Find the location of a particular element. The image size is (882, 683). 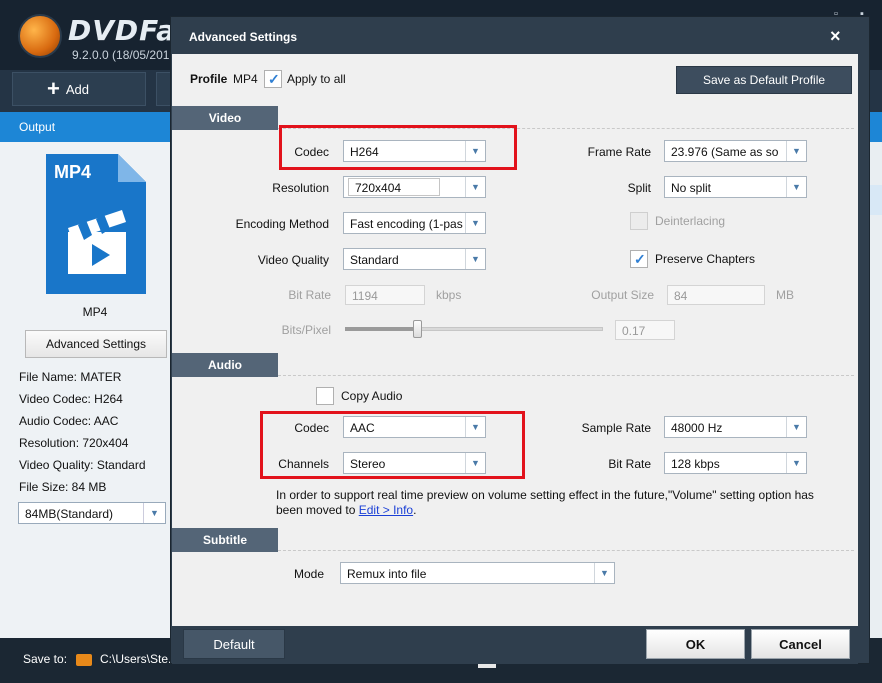

sample-rate-value: 48000 Hz is located at coordinates (697, 428).